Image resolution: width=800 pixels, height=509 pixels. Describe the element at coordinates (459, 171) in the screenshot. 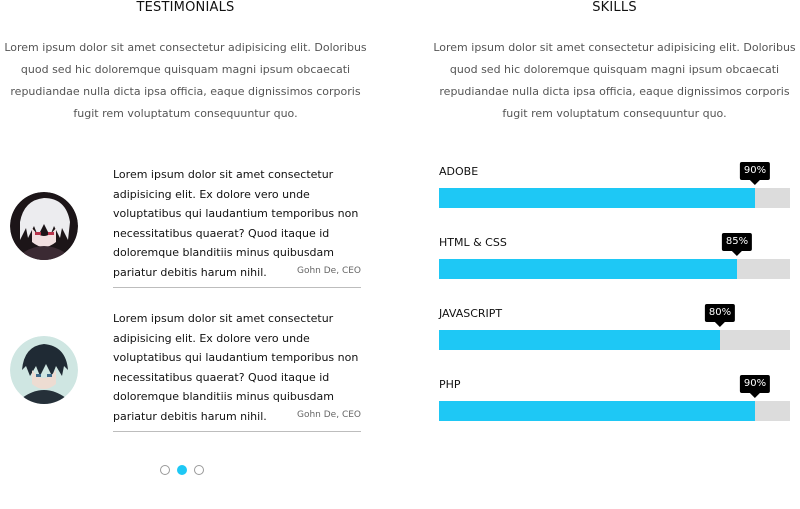

I see `skill-label: ADOBE` at that location.